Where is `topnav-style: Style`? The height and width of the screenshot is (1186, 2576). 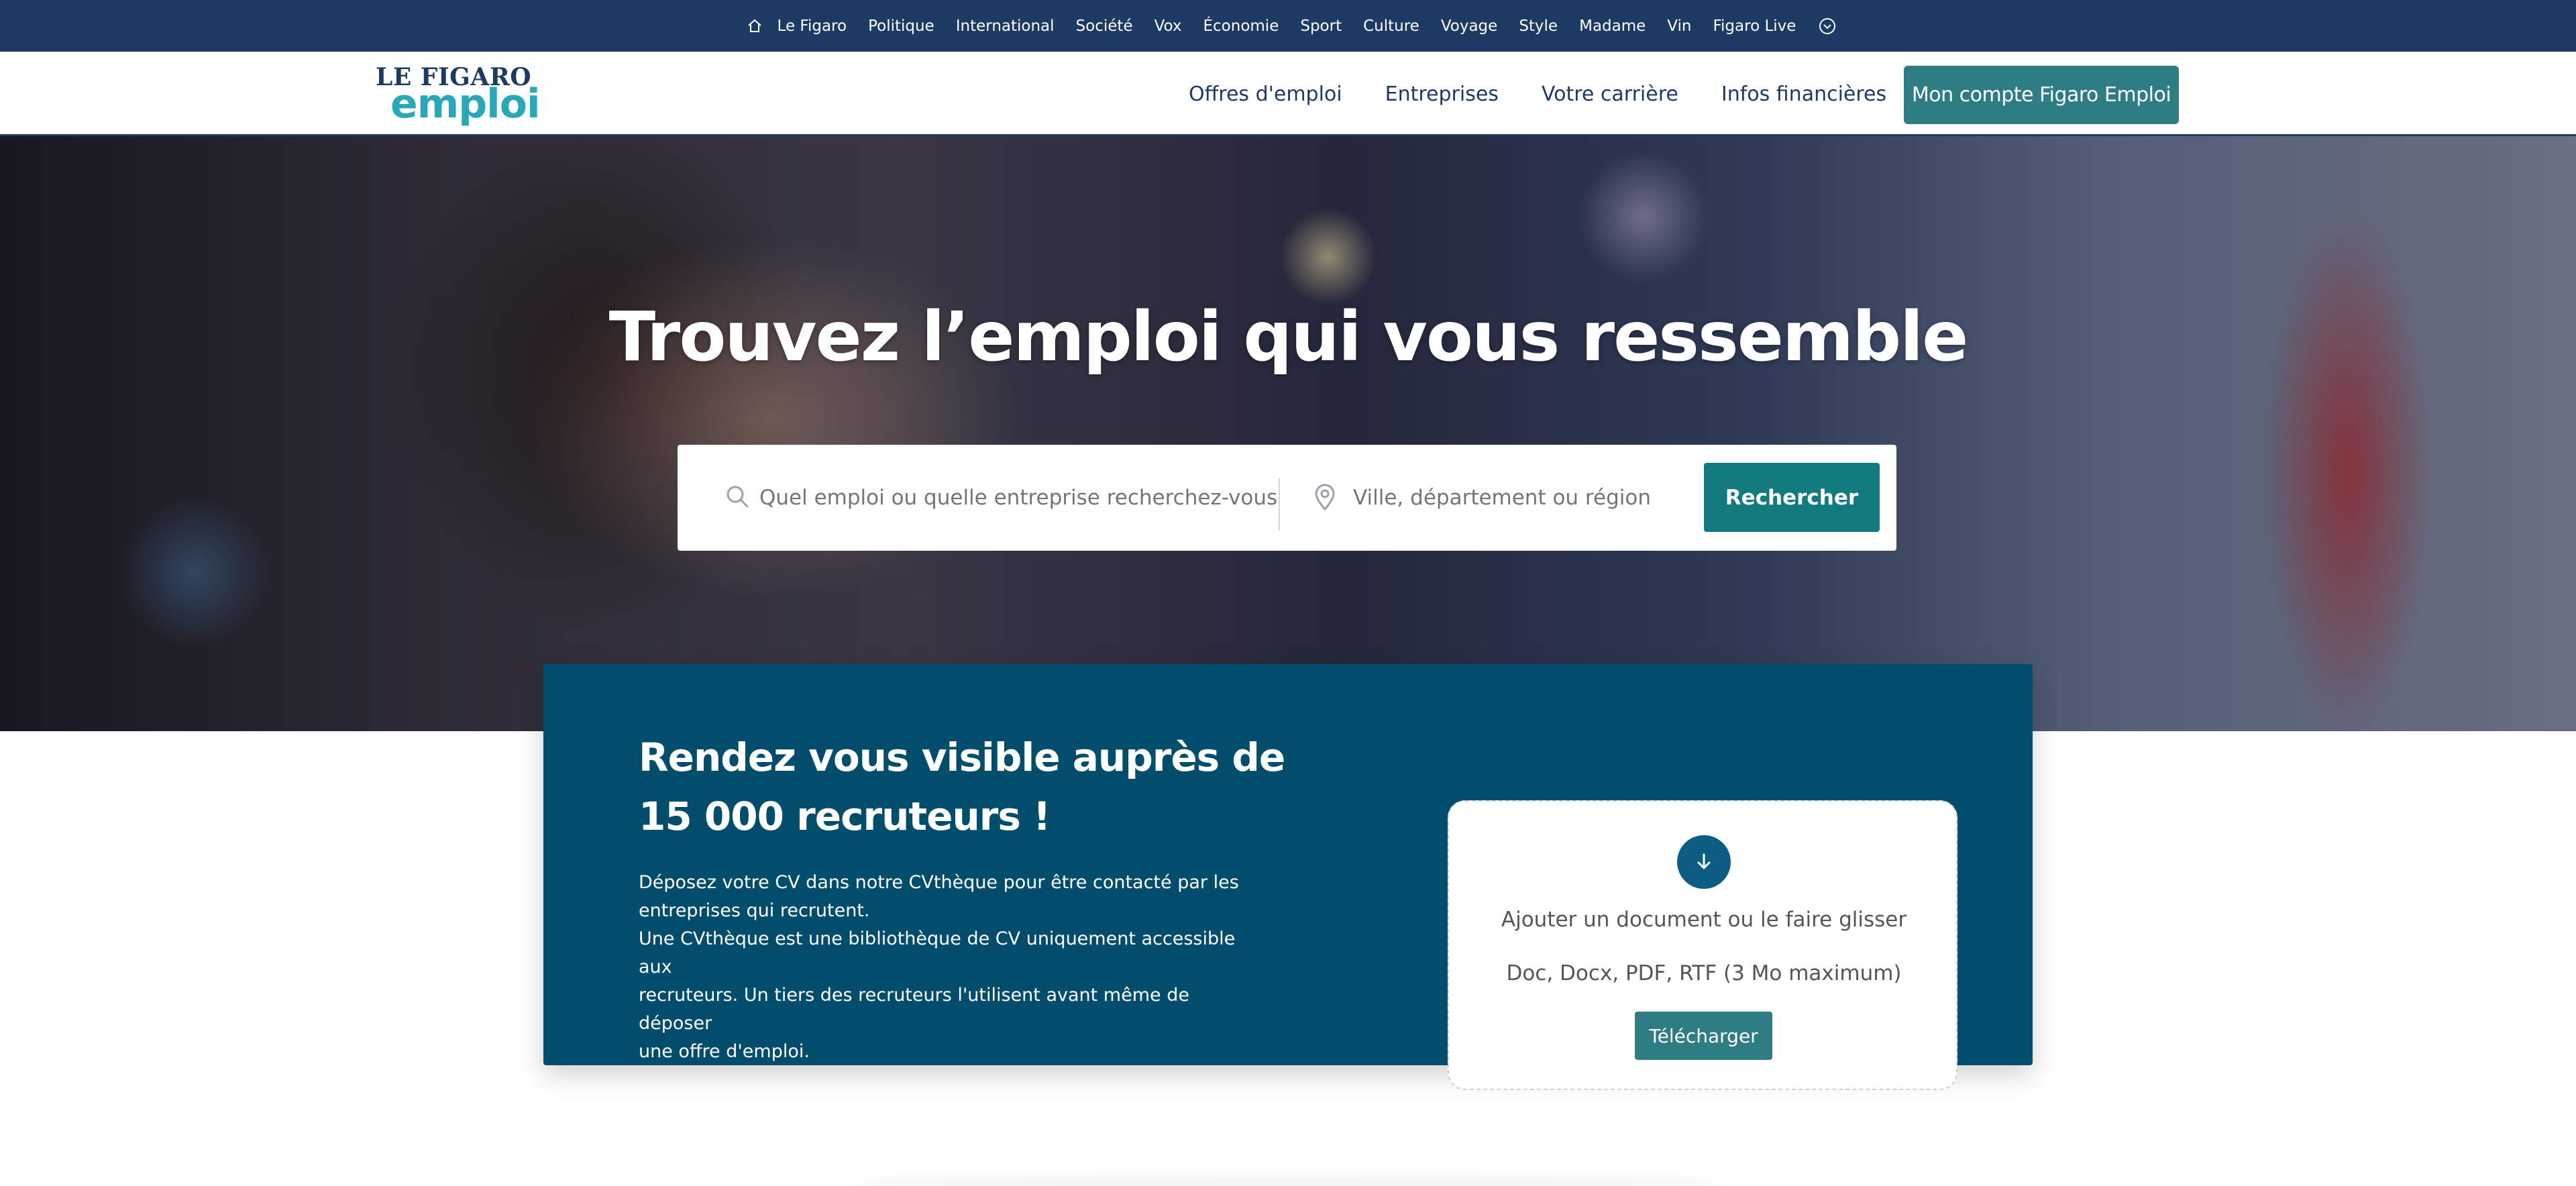
topnav-style: Style is located at coordinates (1538, 26).